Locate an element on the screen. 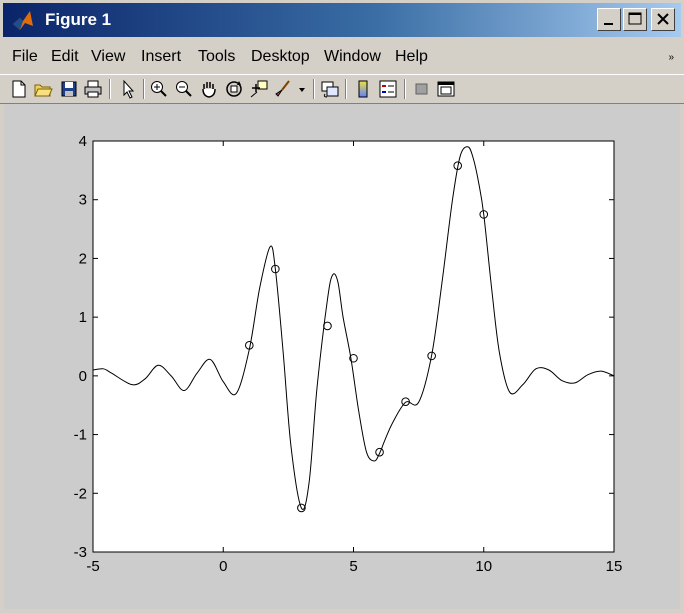 The width and height of the screenshot is (684, 613). hide-plot-tools-icon is located at coordinates (422, 89).